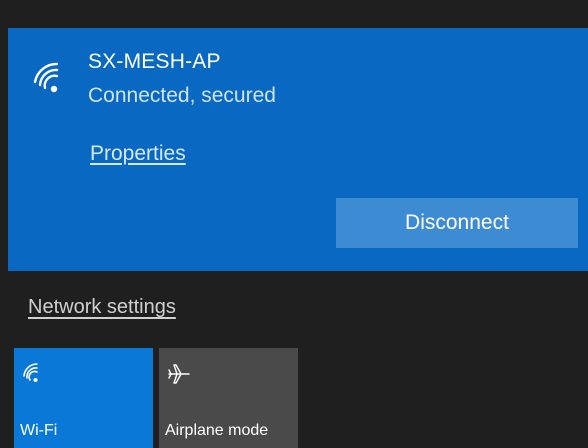  I want to click on airplane-mode-tile: Airplane mode, so click(228, 398).